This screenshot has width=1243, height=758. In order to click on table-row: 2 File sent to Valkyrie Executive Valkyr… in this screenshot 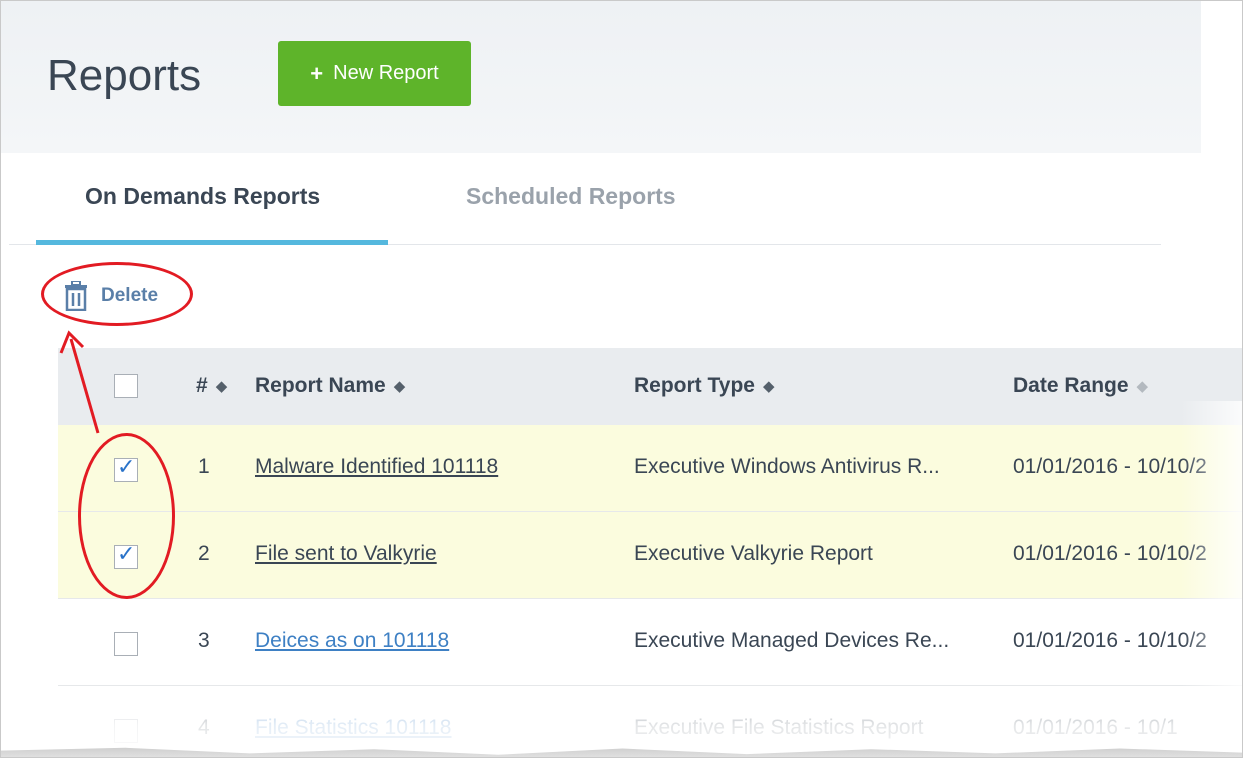, I will do `click(650, 555)`.